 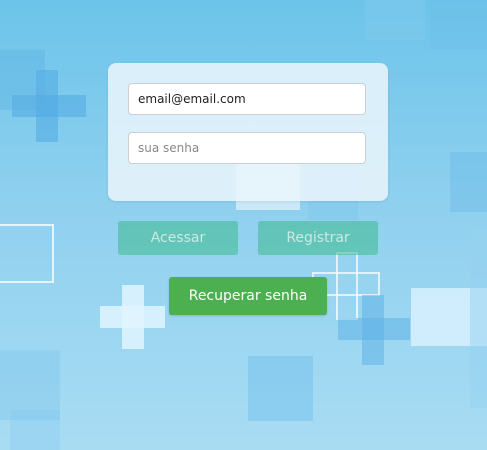 I want to click on password-field, so click(x=247, y=148).